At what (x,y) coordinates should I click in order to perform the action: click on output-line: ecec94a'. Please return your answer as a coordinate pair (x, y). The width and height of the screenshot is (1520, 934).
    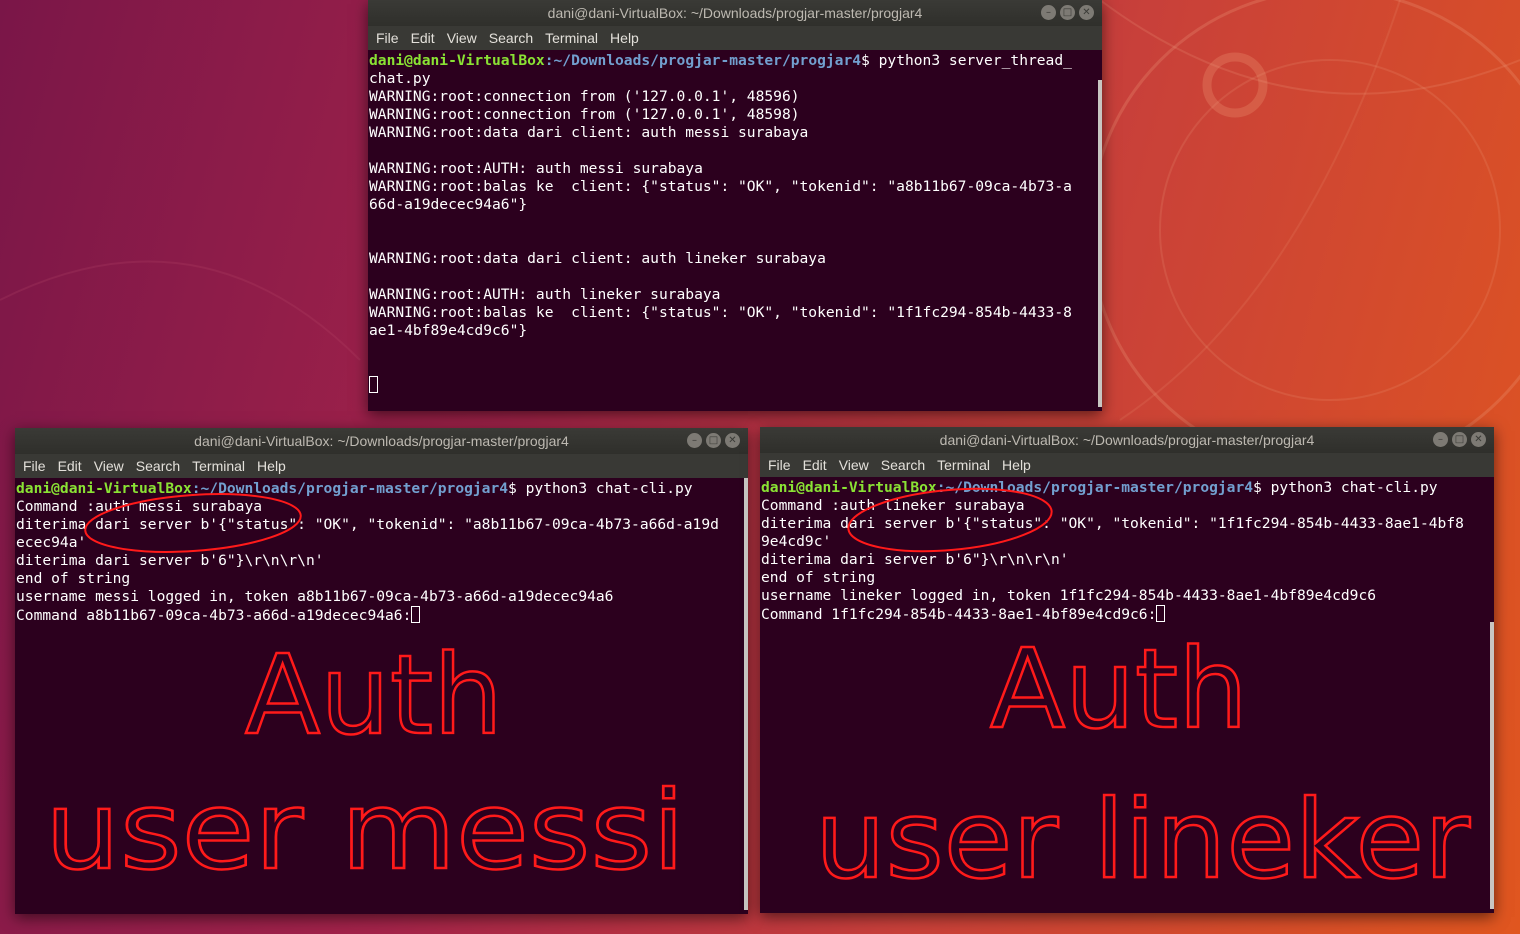
    Looking at the image, I should click on (51, 542).